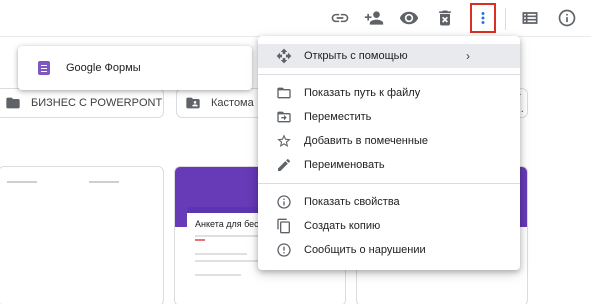 The width and height of the screenshot is (591, 304). What do you see at coordinates (342, 226) in the screenshot?
I see `menu-item-label: Создать копию` at bounding box center [342, 226].